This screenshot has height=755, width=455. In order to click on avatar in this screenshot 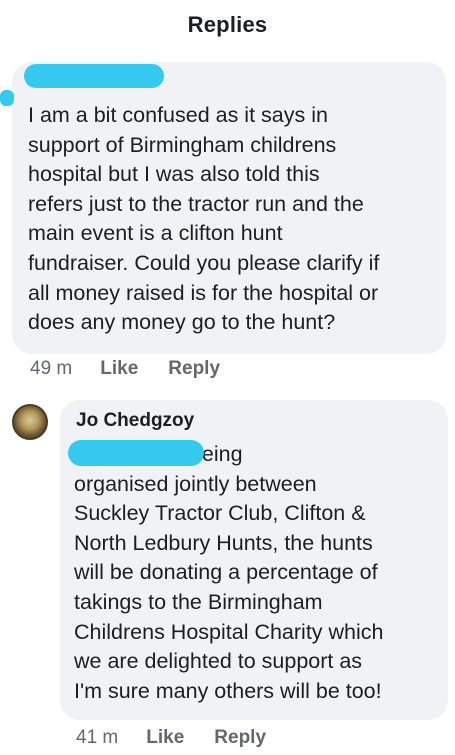, I will do `click(30, 422)`.